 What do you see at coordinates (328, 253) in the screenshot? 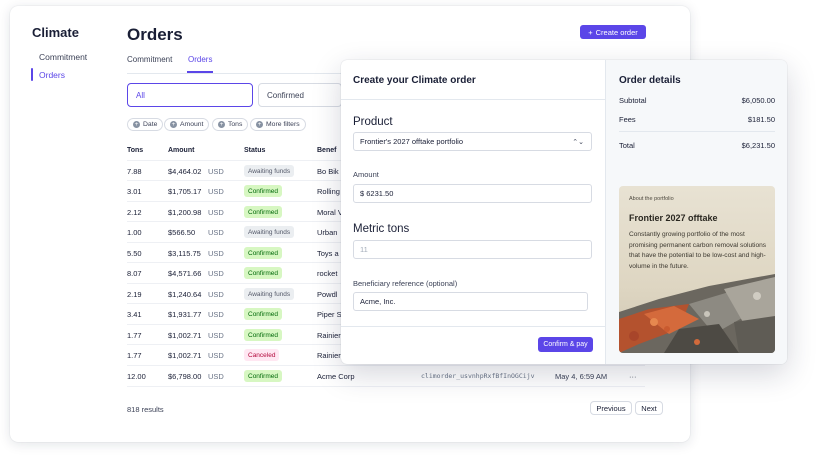
I see `cell-beneficiary: Toys a` at bounding box center [328, 253].